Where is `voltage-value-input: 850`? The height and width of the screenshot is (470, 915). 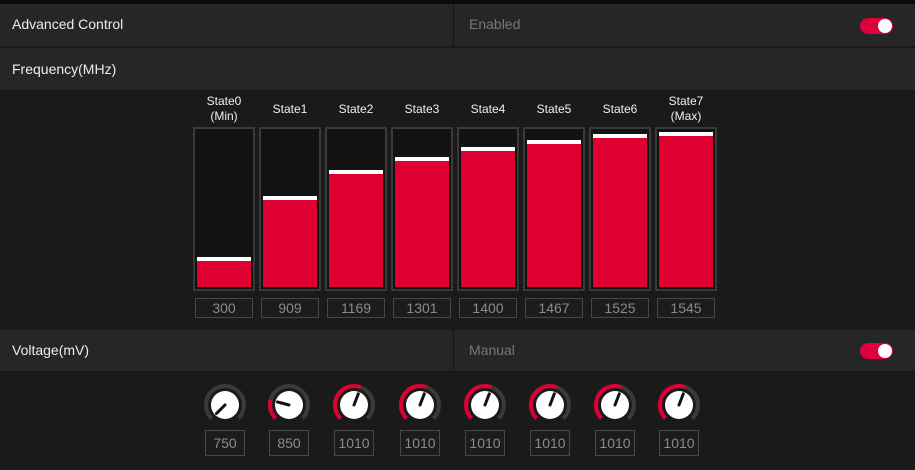
voltage-value-input: 850 is located at coordinates (289, 443).